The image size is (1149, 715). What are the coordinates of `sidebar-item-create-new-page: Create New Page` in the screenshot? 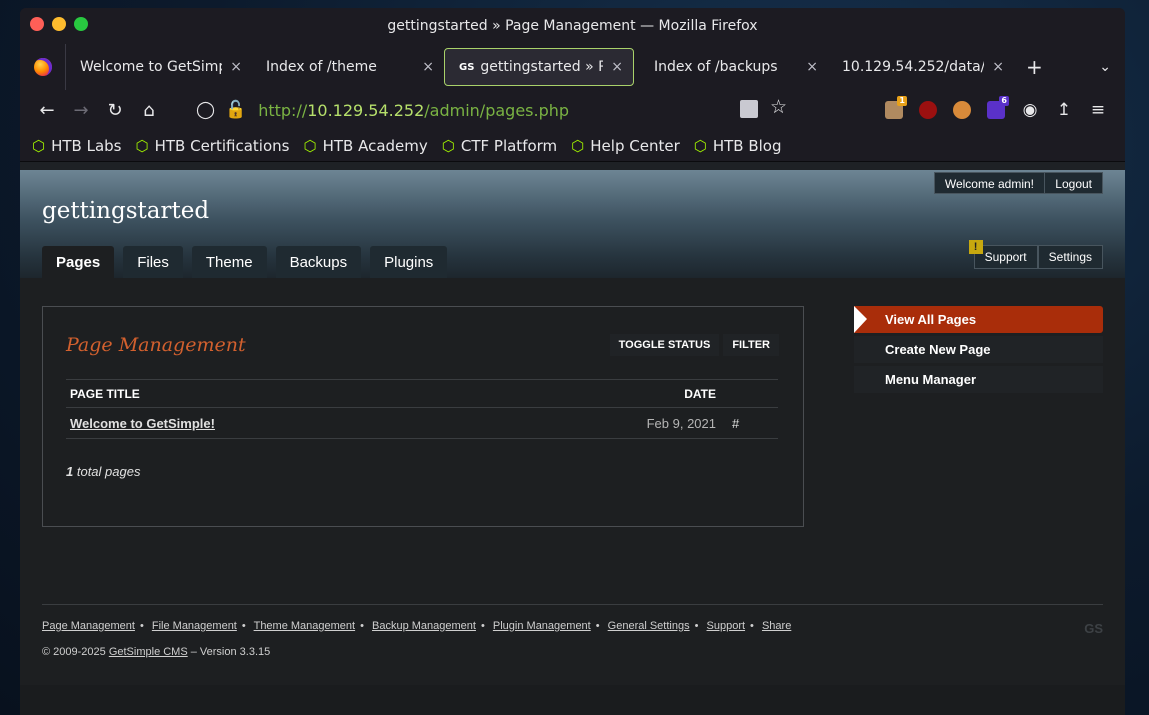 It's located at (978, 349).